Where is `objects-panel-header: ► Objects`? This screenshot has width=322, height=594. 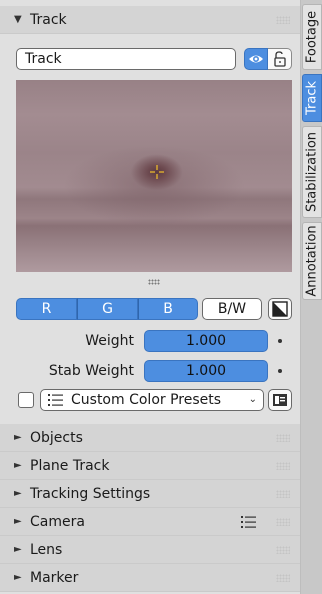 objects-panel-header: ► Objects is located at coordinates (150, 438).